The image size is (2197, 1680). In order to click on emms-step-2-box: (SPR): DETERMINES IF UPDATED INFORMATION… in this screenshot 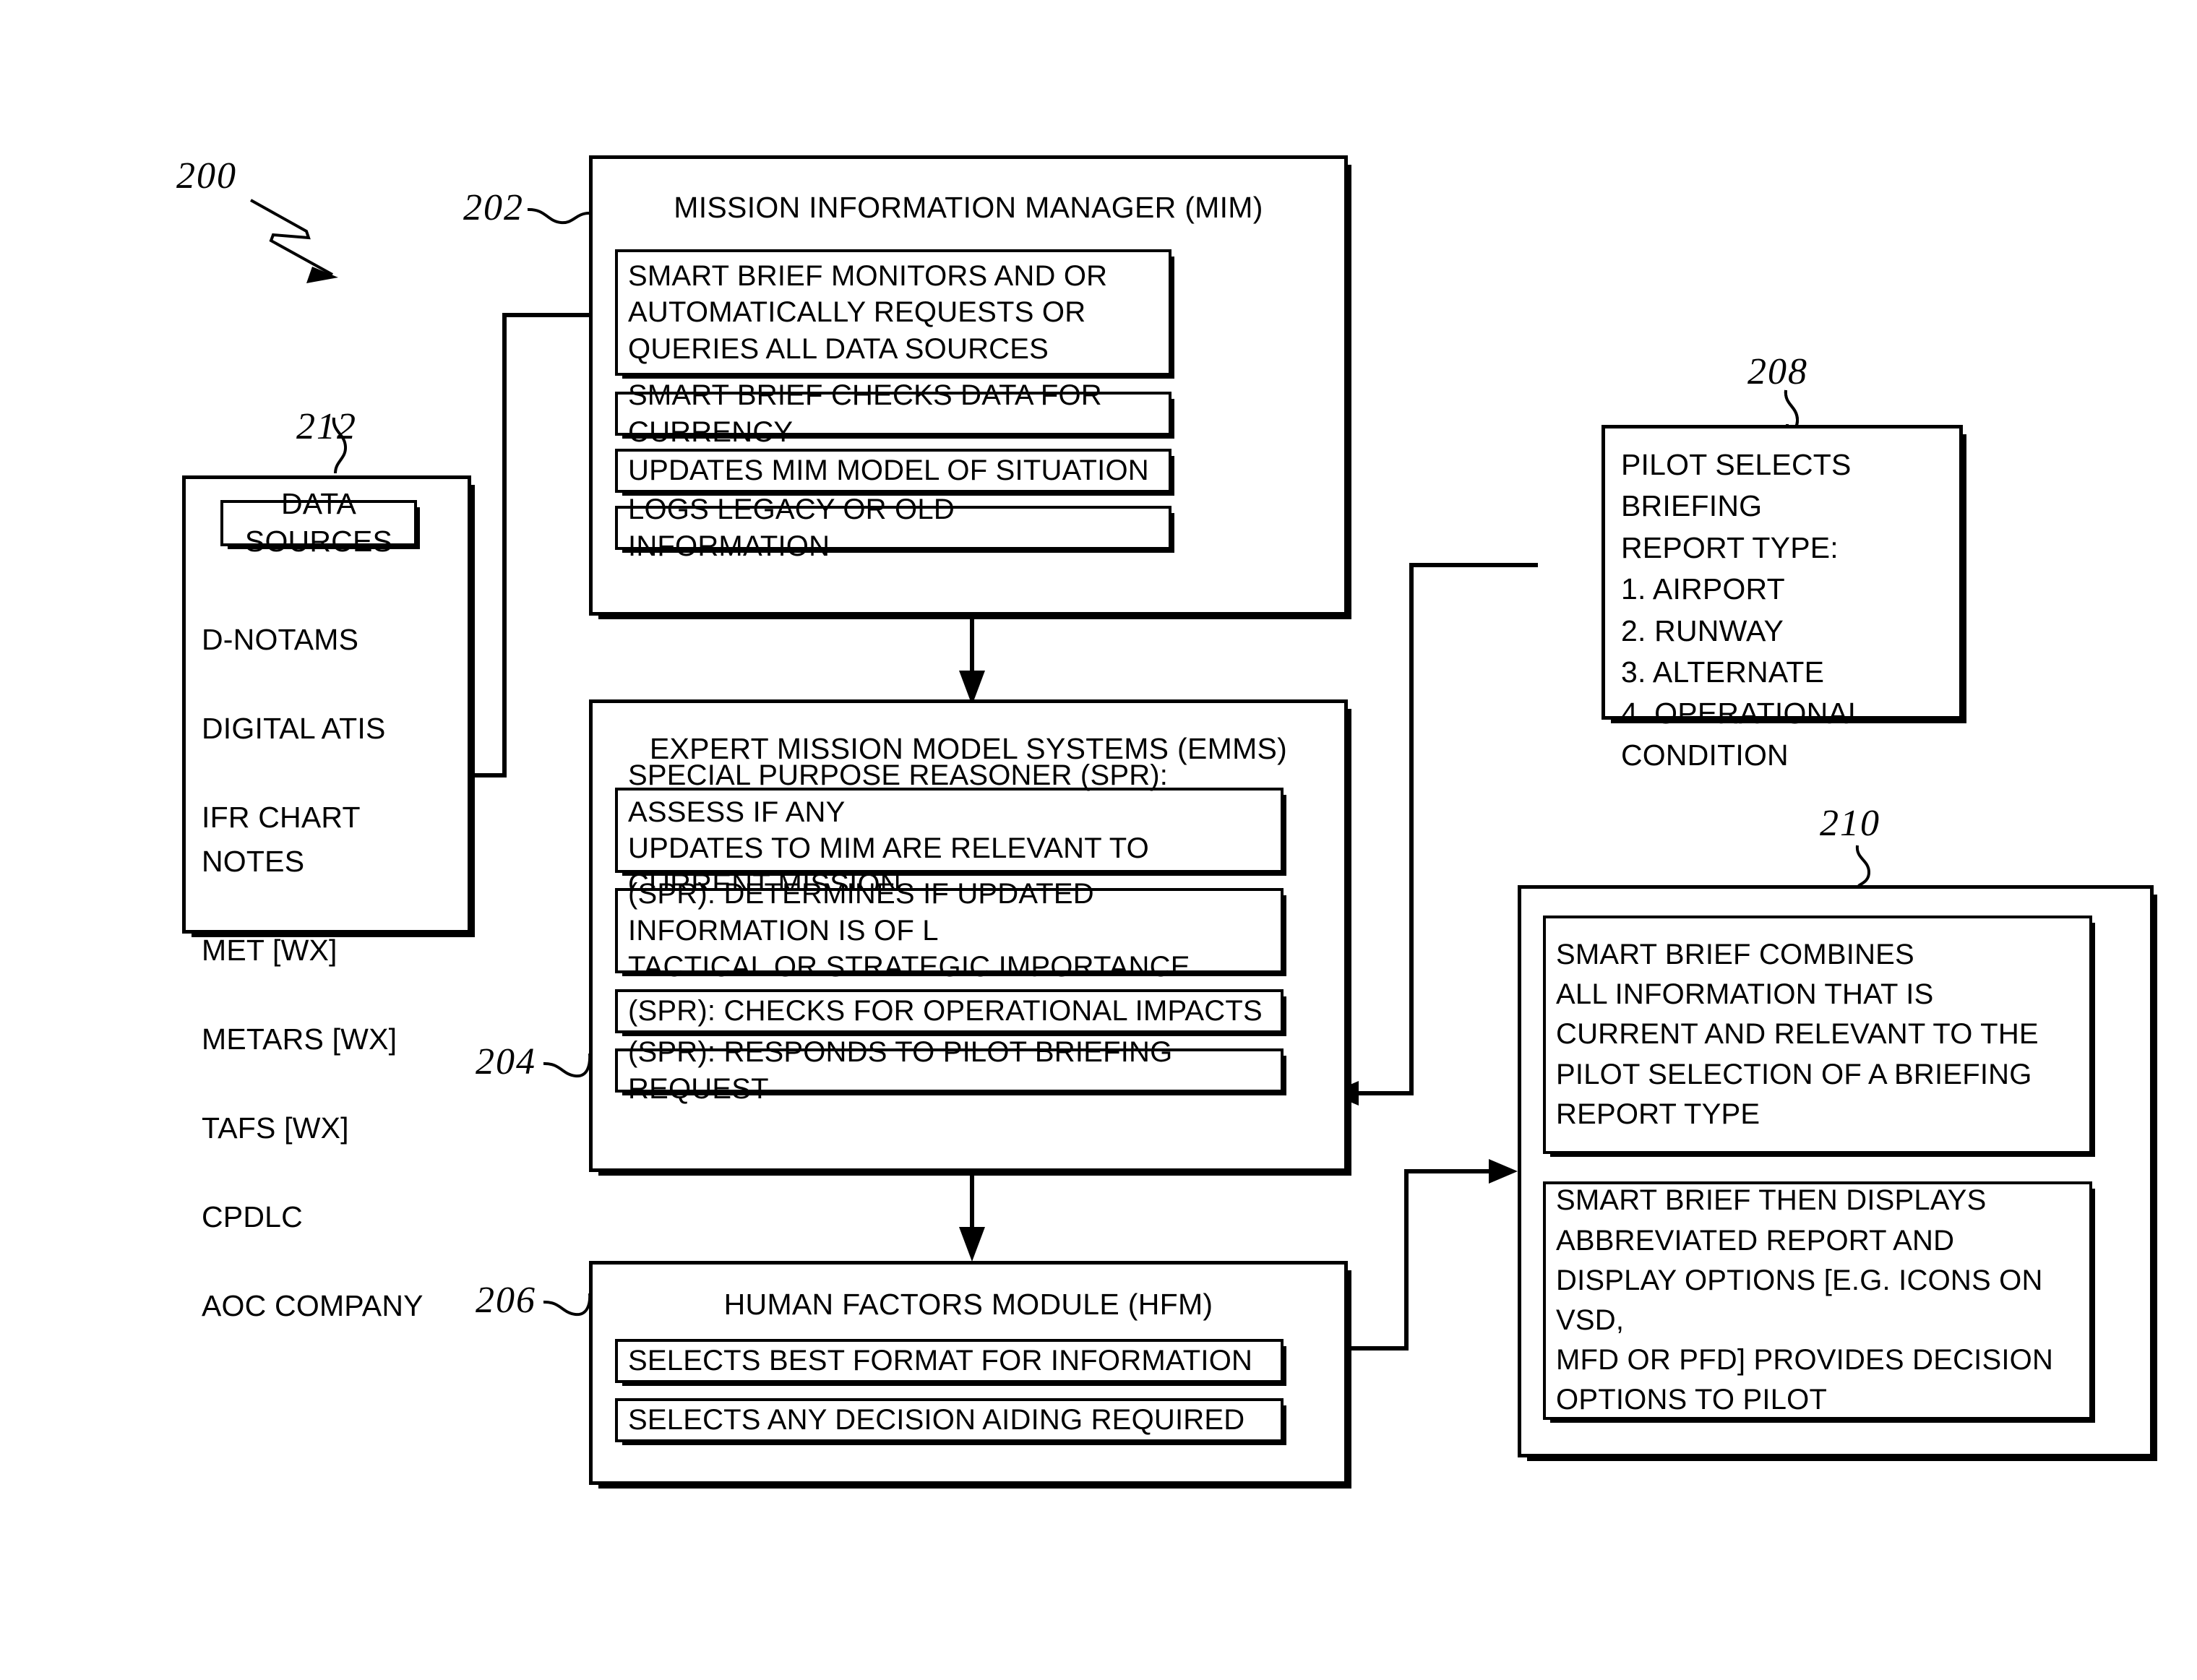, I will do `click(950, 930)`.